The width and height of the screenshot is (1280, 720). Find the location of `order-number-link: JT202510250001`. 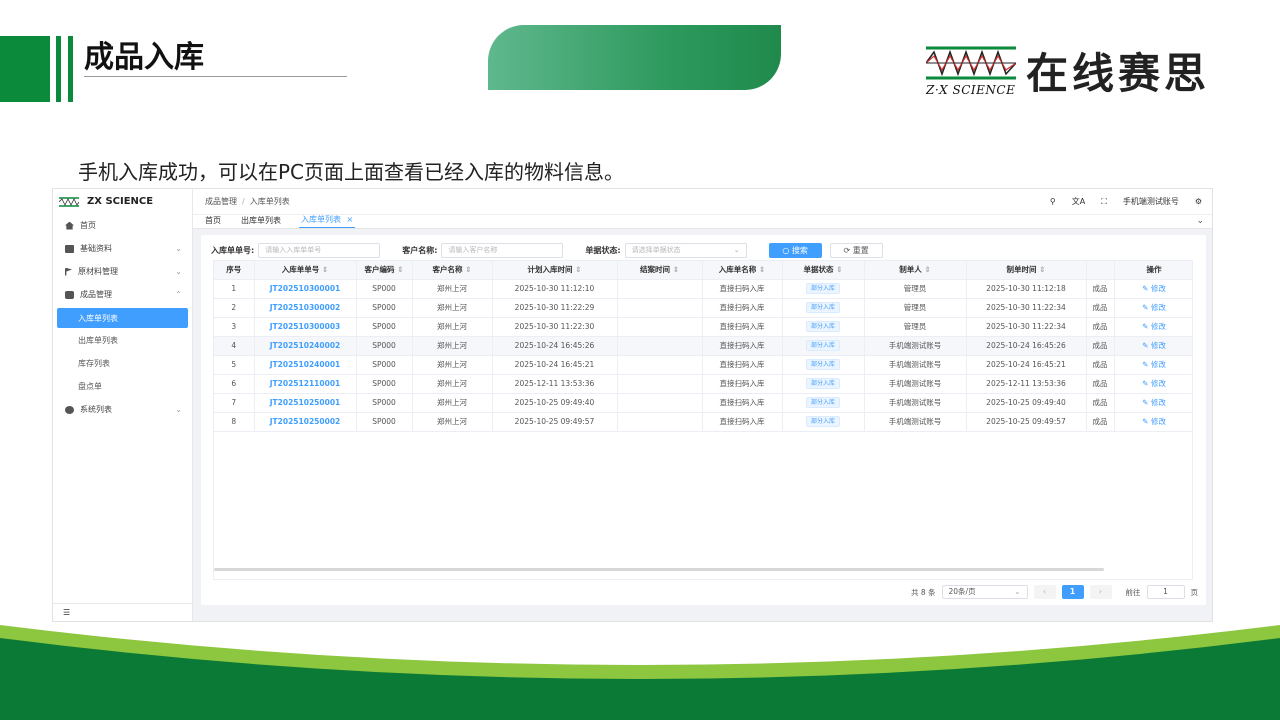

order-number-link: JT202510250001 is located at coordinates (305, 403).